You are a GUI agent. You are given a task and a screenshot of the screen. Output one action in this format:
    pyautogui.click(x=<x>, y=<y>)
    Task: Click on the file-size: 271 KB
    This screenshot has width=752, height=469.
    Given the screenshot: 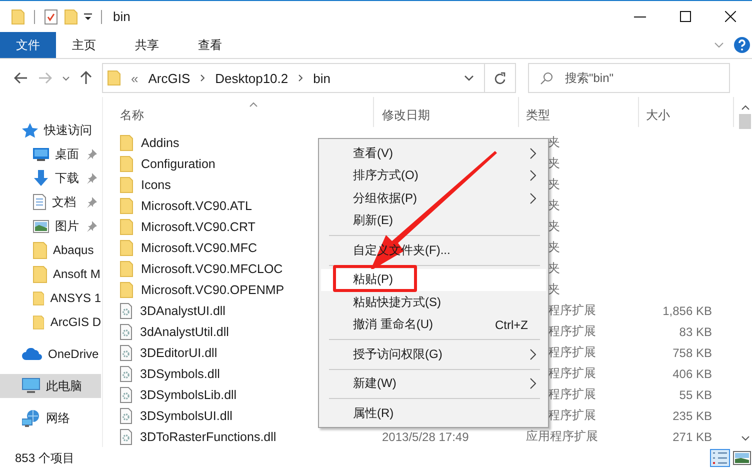 What is the action you would take?
    pyautogui.click(x=692, y=437)
    